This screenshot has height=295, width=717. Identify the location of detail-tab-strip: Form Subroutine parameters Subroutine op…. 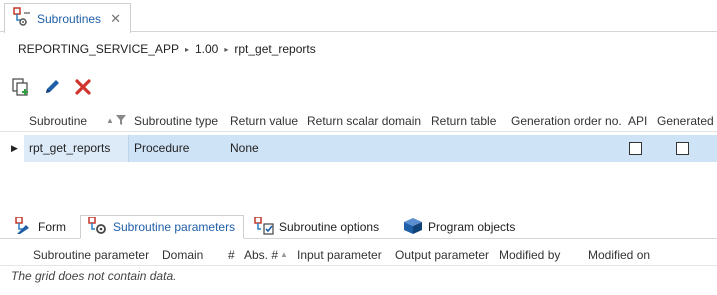
(358, 225).